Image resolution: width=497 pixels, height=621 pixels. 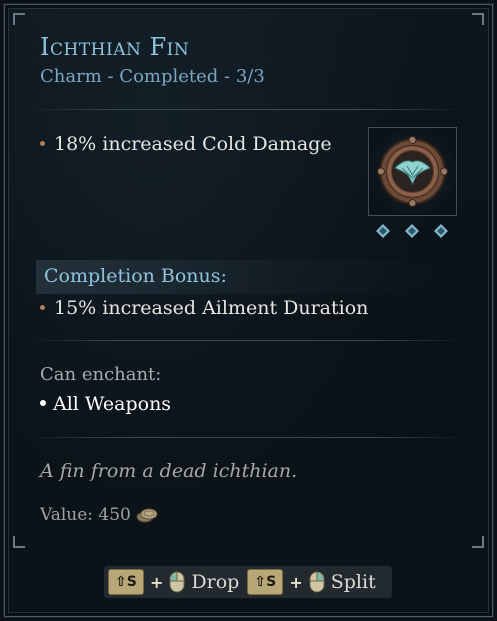 What do you see at coordinates (135, 276) in the screenshot?
I see `completion-bonus-label: Completion Bonus:` at bounding box center [135, 276].